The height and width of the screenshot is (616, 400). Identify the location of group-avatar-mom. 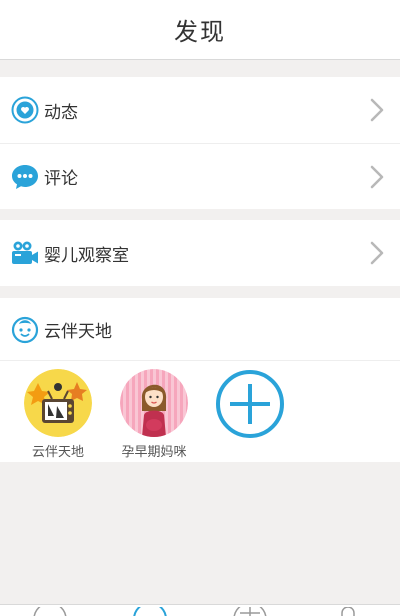
(154, 403).